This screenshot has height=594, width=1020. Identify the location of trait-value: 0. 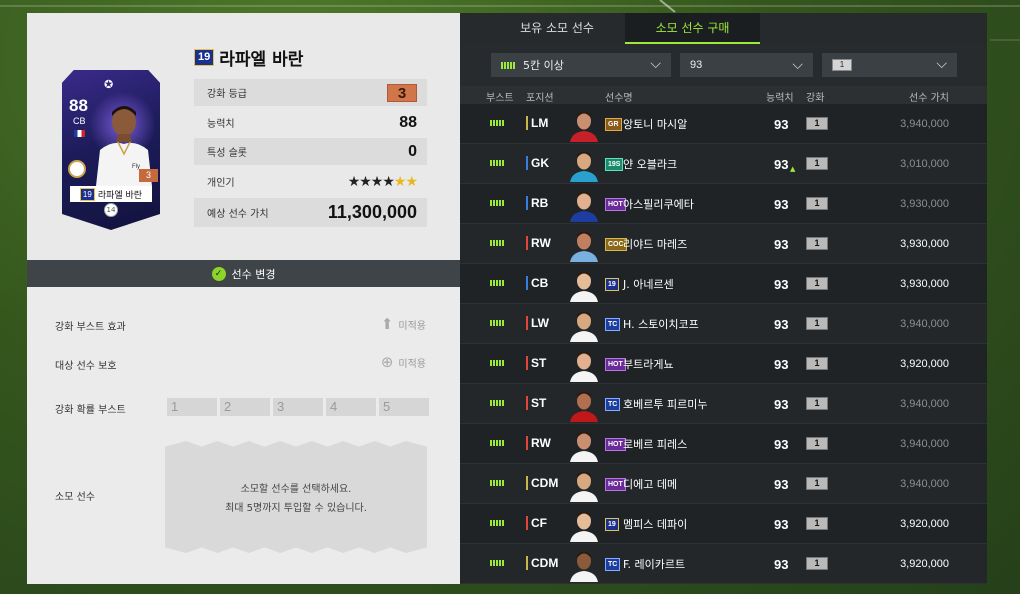
(412, 151).